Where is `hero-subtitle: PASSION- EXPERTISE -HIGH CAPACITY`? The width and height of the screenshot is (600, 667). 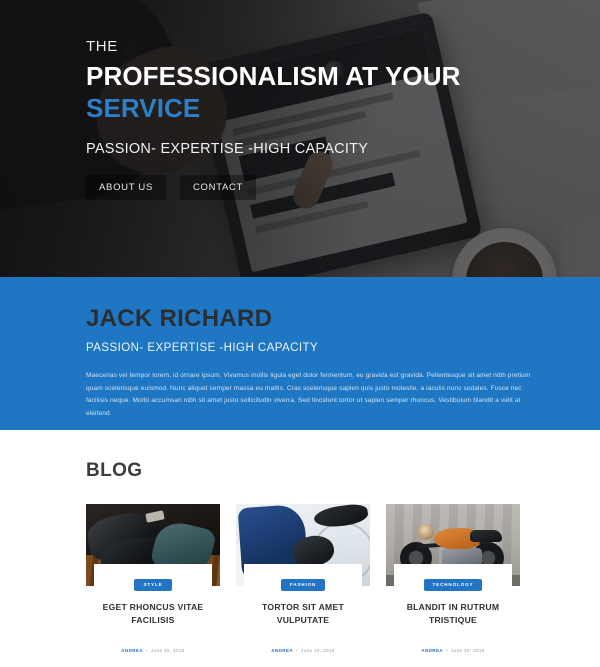
hero-subtitle: PASSION- EXPERTISE -HIGH CAPACITY is located at coordinates (227, 149).